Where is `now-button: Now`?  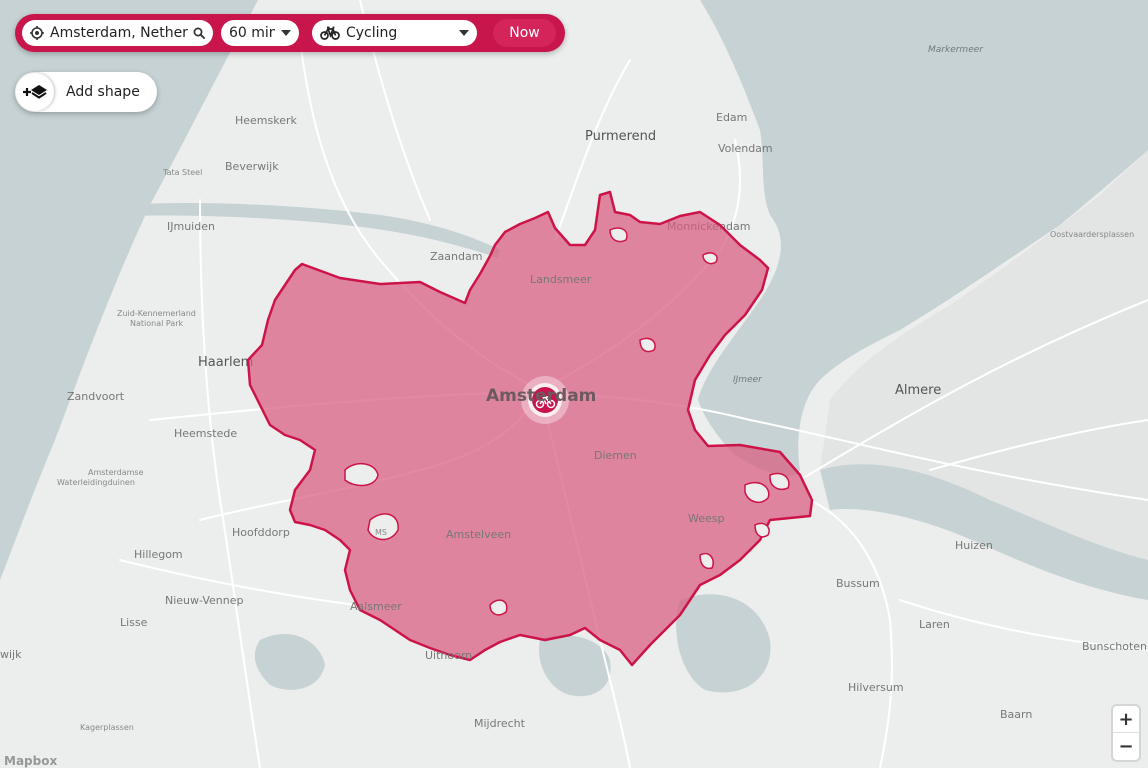 now-button: Now is located at coordinates (524, 33).